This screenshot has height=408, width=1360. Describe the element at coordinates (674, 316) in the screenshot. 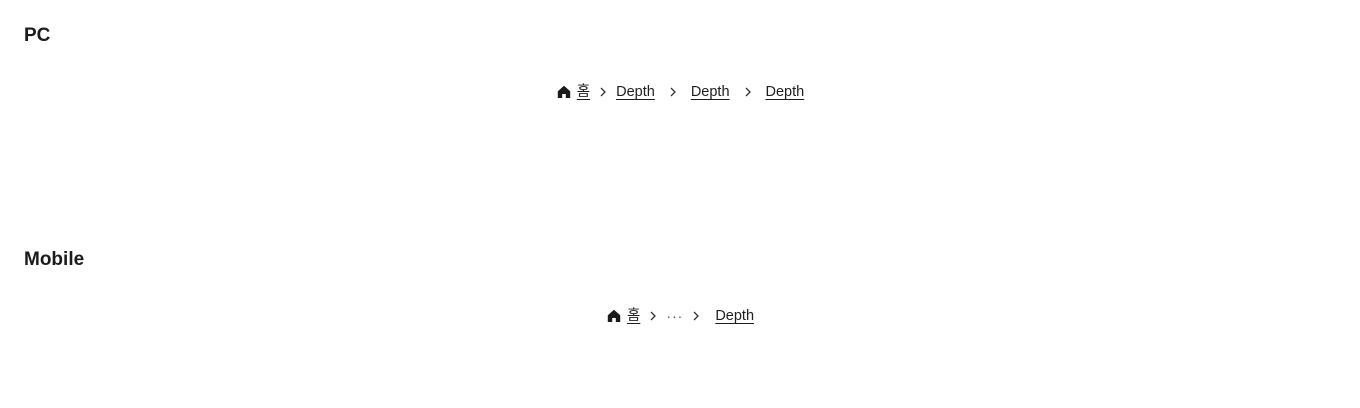

I see `breadcrumb-ellipsis: ···` at that location.